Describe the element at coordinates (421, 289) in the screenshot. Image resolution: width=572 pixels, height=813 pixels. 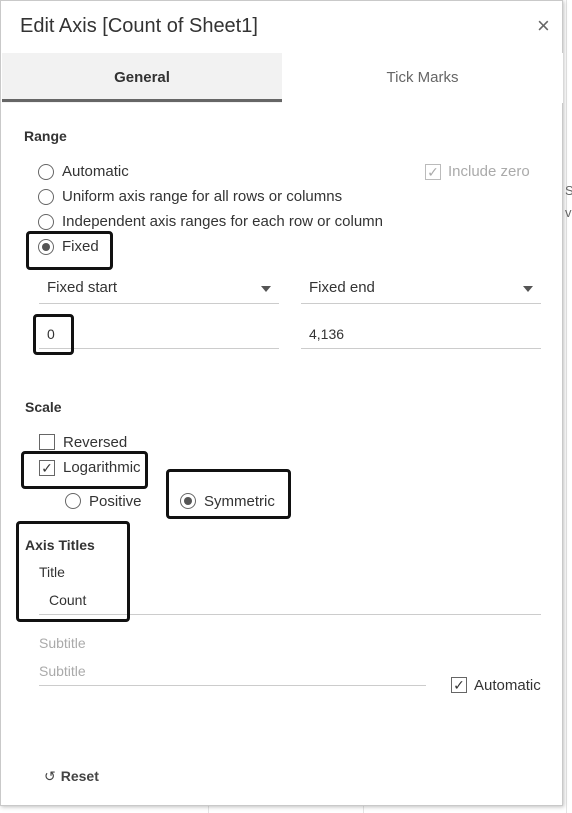
I see `fixed-end-dropdown: Fixed end` at that location.